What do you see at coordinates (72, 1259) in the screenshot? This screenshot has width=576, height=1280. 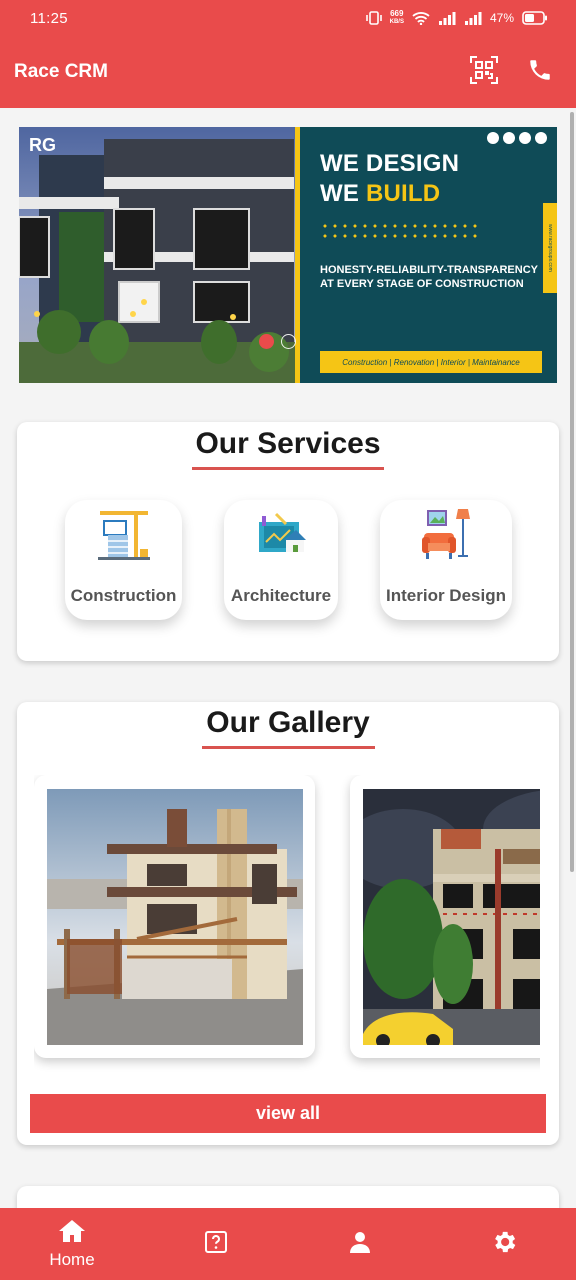 I see `nav-label: Home` at bounding box center [72, 1259].